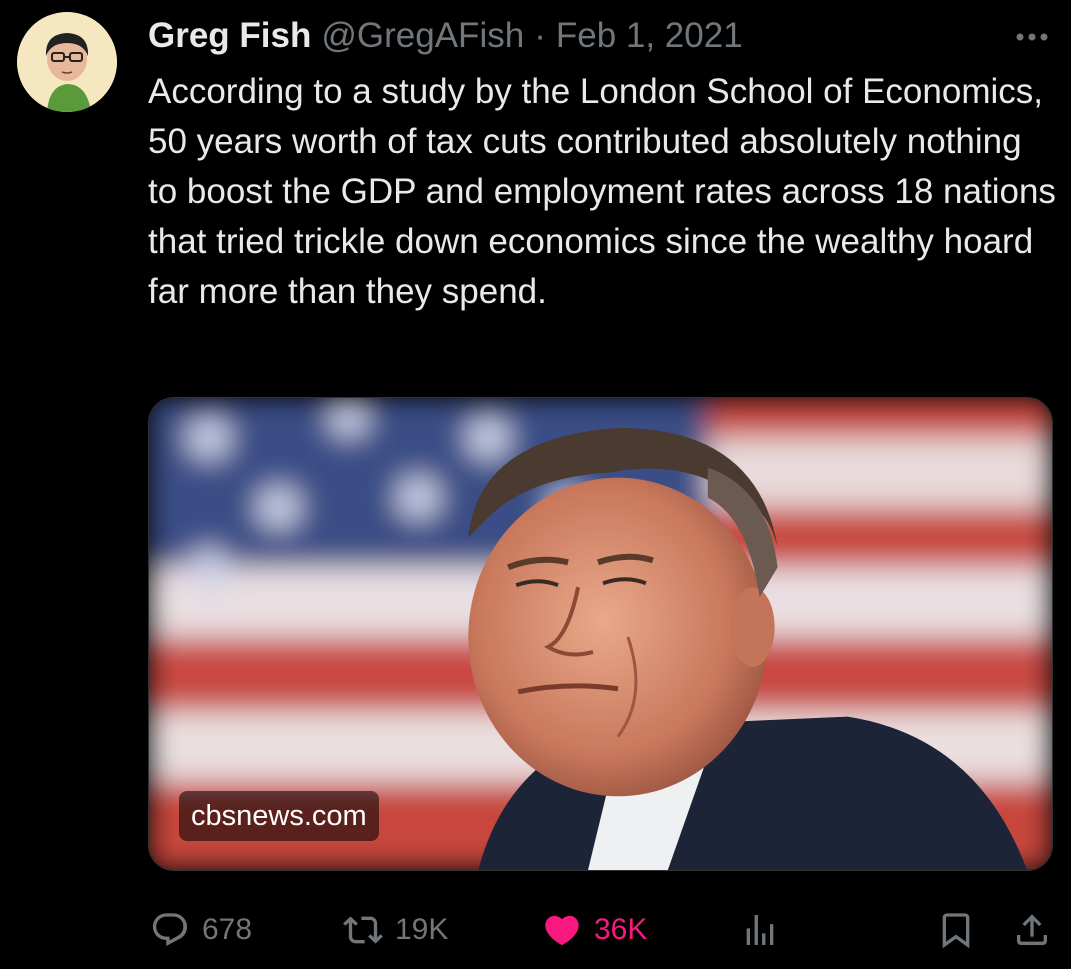  I want to click on reply-button: 678, so click(201, 930).